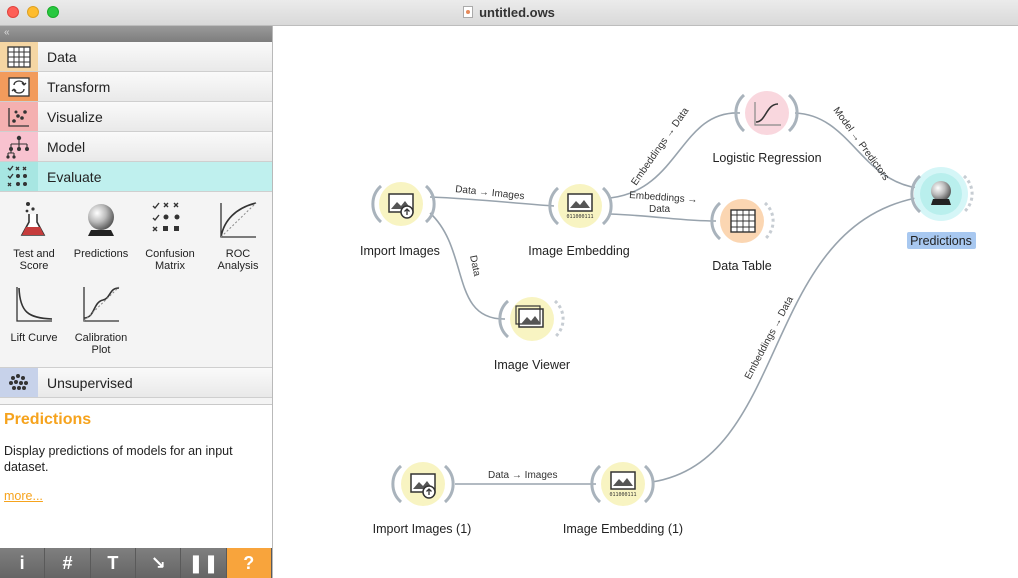  Describe the element at coordinates (400, 220) in the screenshot. I see `node-import-images: Import Images` at that location.